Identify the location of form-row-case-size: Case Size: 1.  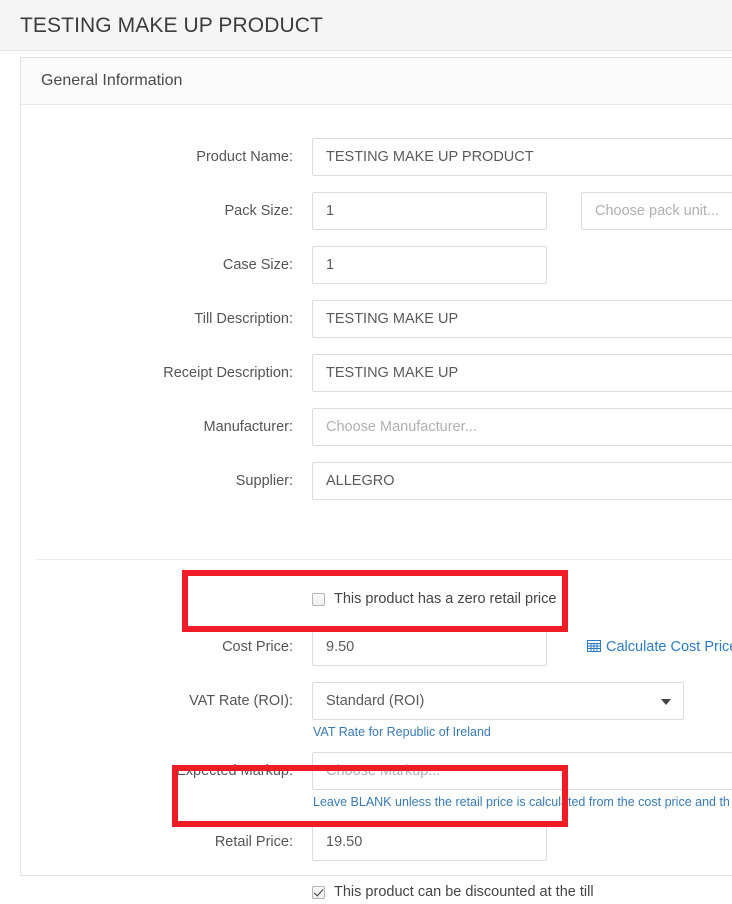
(376, 265).